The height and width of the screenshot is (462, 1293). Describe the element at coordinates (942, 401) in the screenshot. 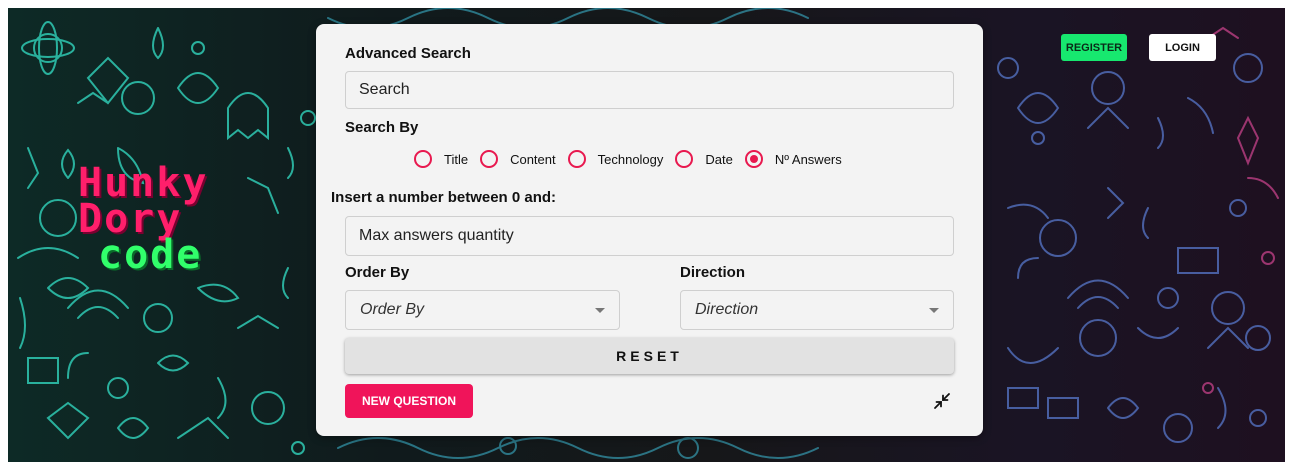

I see `collapse-icon` at that location.